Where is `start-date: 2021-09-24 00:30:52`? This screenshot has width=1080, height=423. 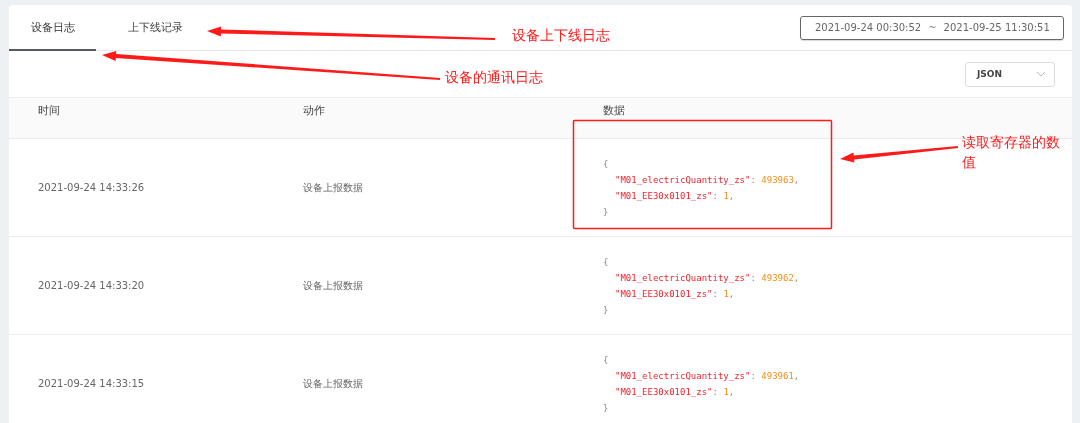 start-date: 2021-09-24 00:30:52 is located at coordinates (868, 27).